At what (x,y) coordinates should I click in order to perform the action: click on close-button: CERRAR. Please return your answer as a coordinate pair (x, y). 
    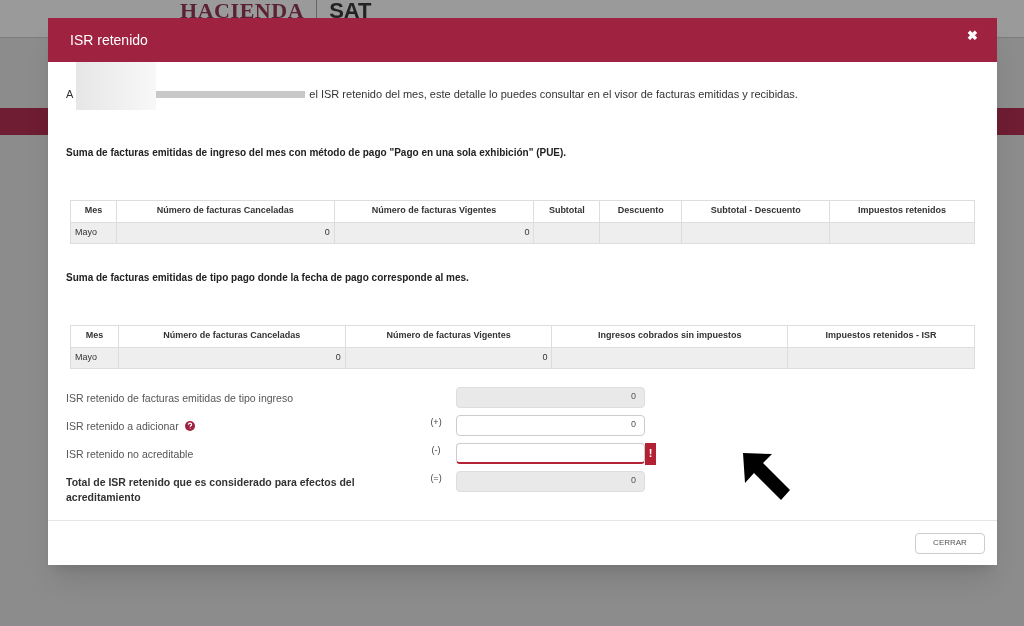
    Looking at the image, I should click on (950, 543).